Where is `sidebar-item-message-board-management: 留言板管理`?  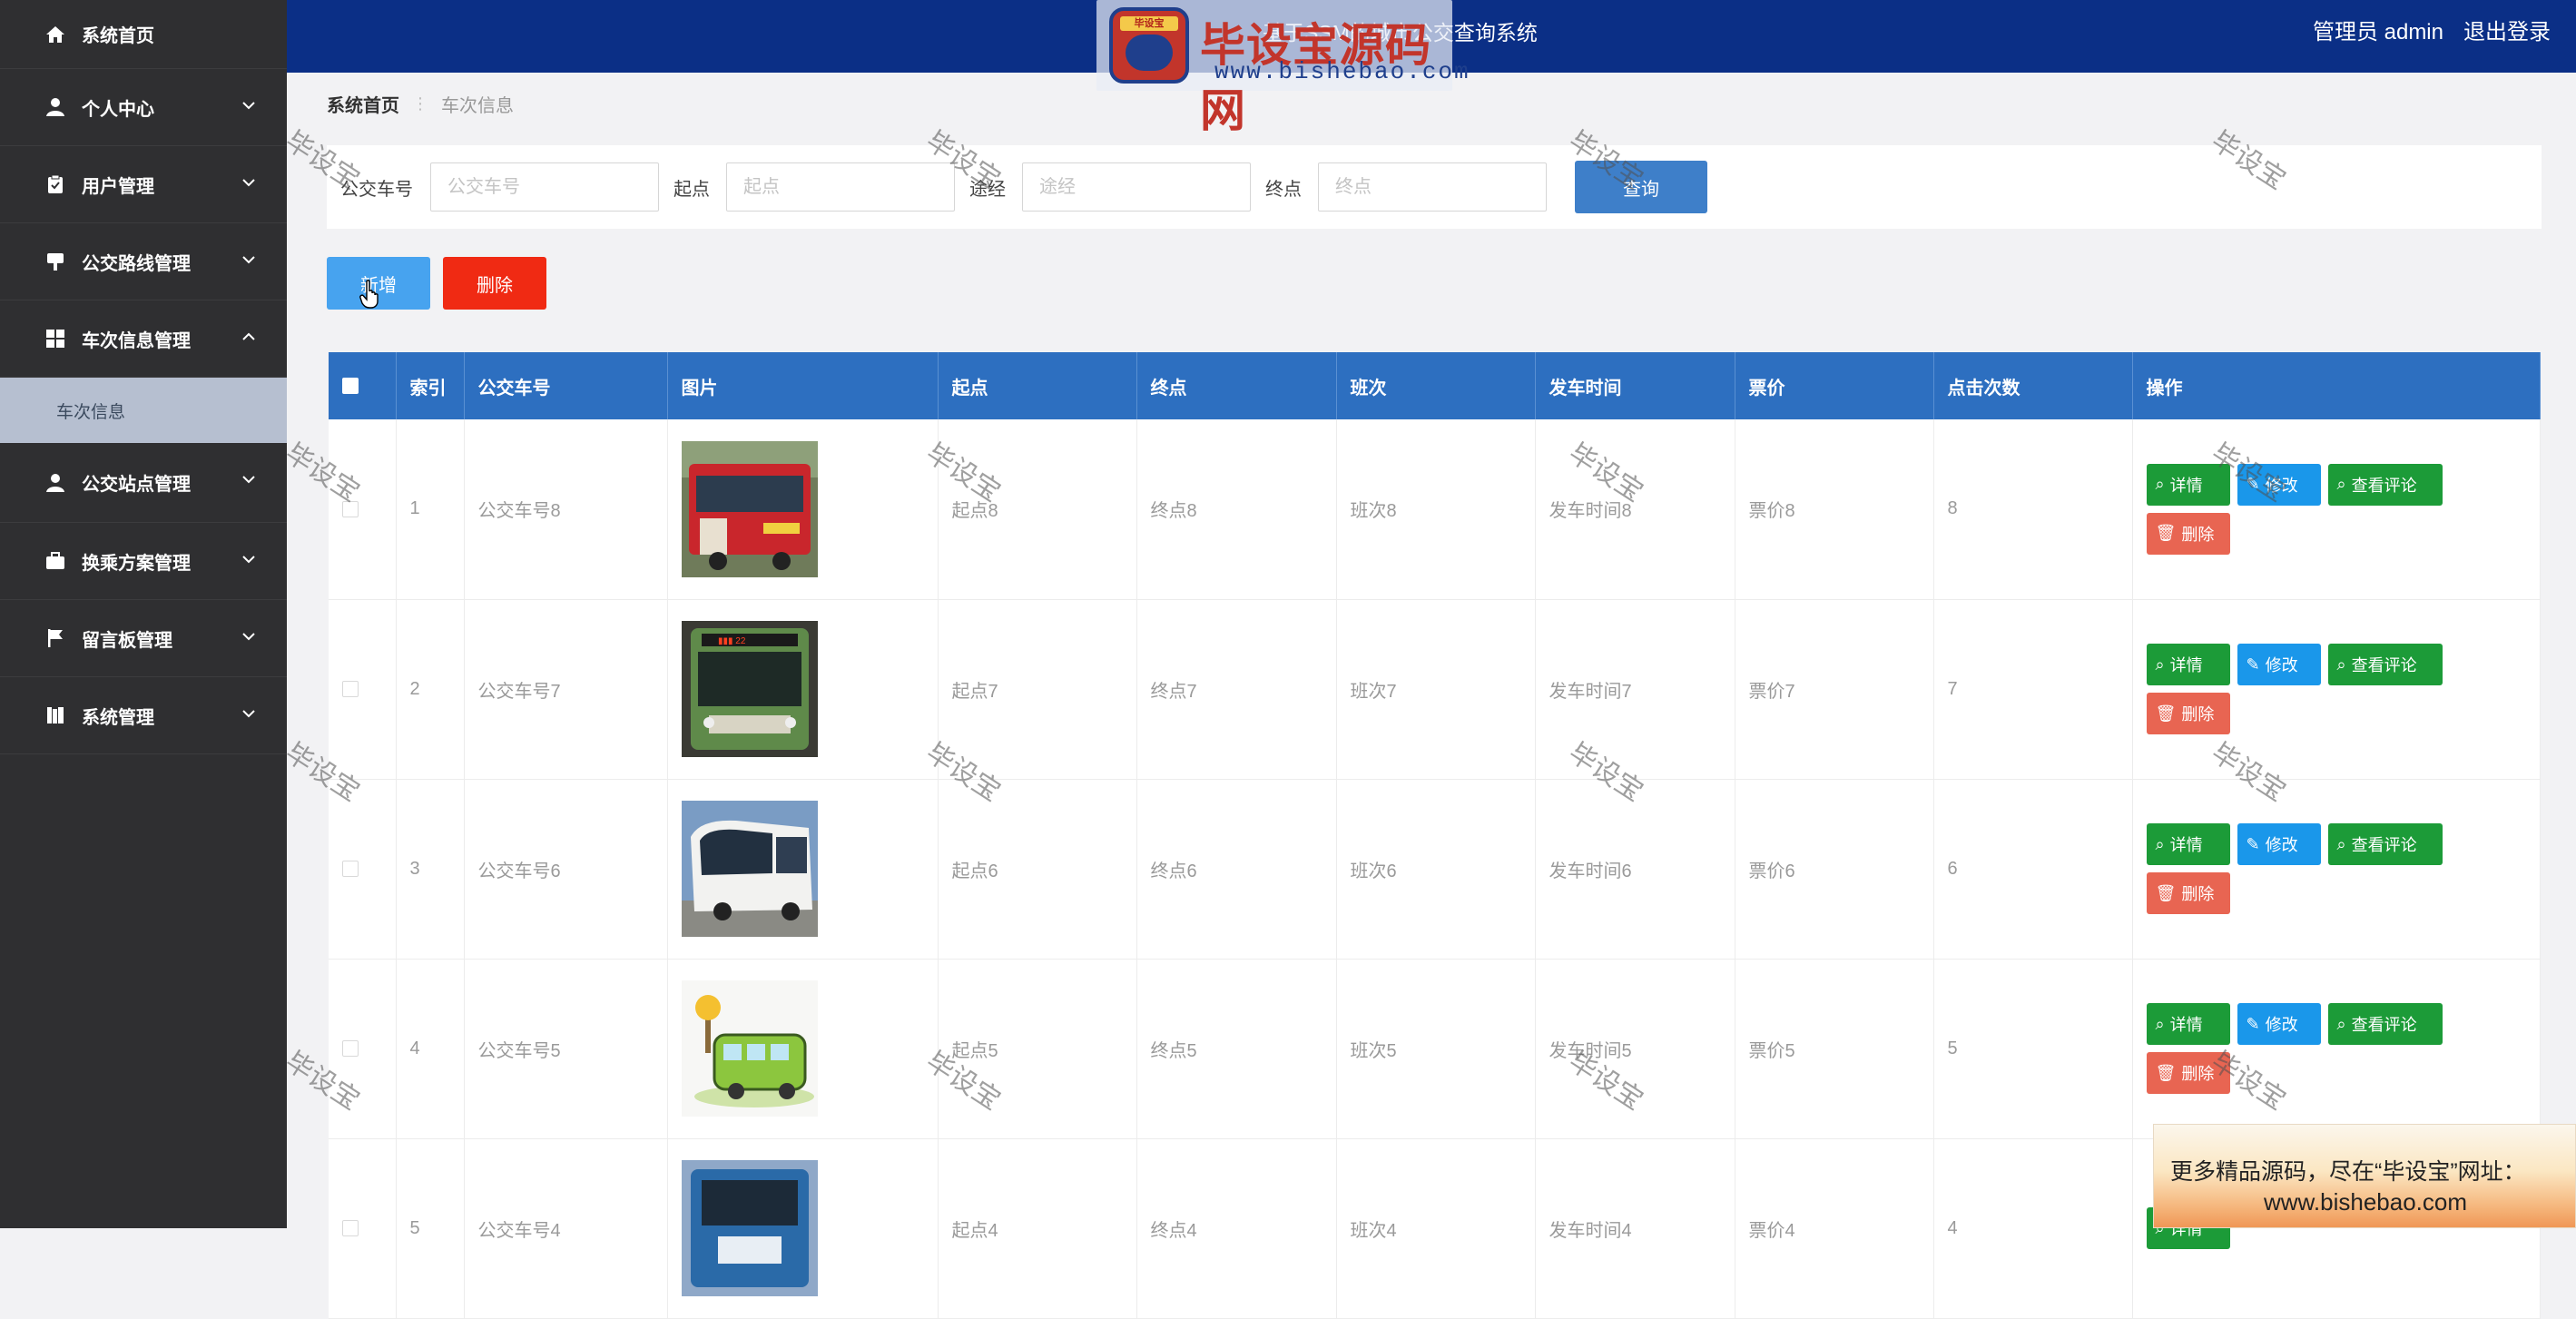
sidebar-item-message-board-management: 留言板管理 is located at coordinates (143, 638).